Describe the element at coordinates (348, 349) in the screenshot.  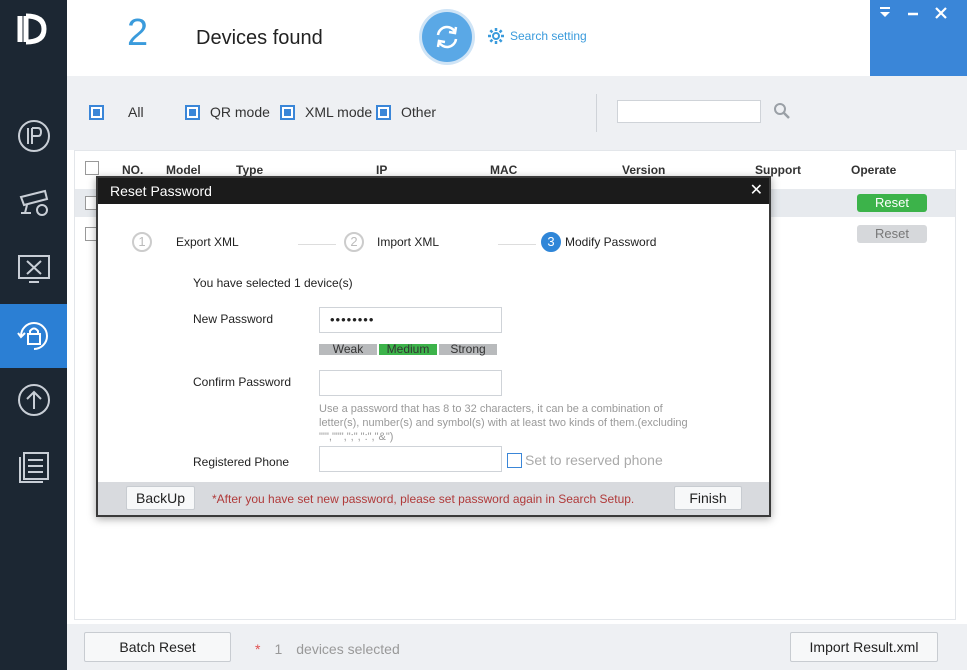
I see `strength-weak: Weak` at that location.